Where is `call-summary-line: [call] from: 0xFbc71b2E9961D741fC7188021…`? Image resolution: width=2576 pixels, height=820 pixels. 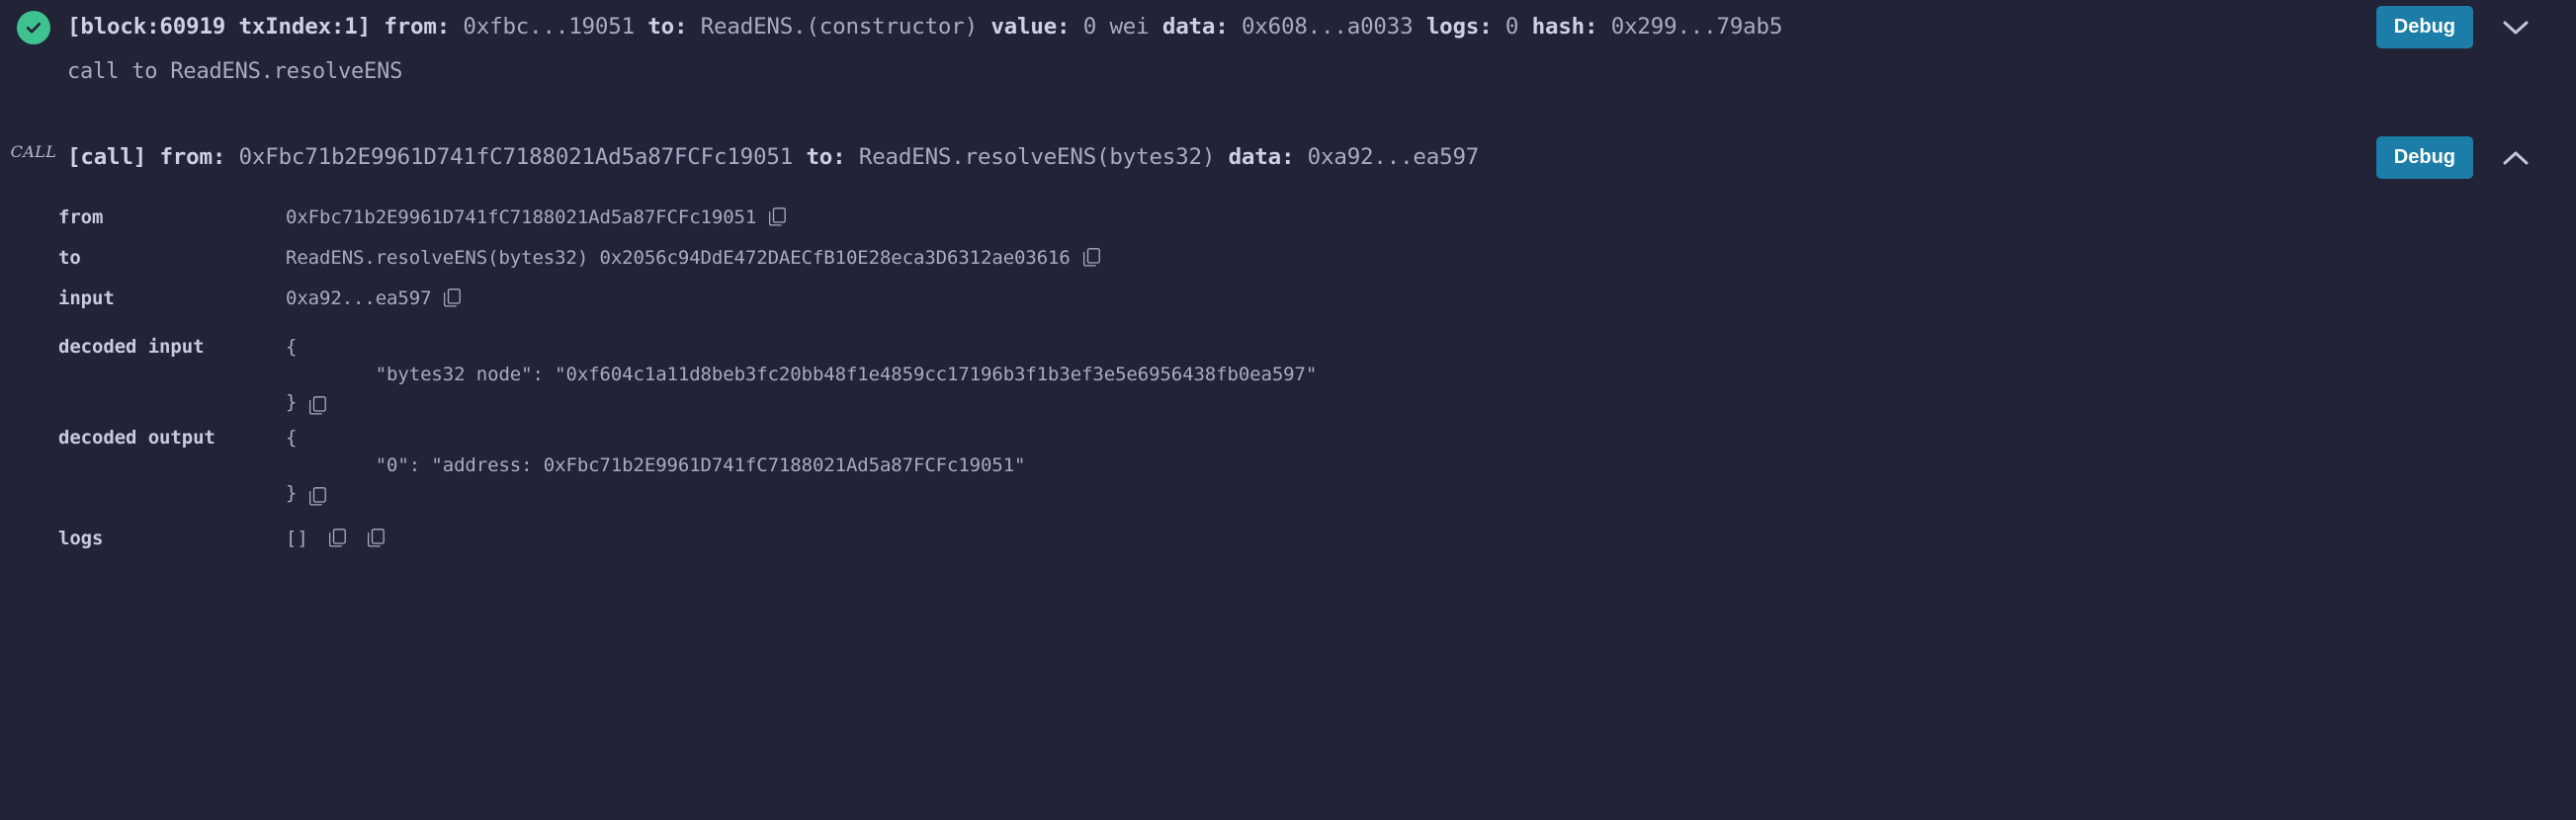
call-summary-line: [call] from: 0xFbc71b2E9961D741fC7188021… is located at coordinates (1221, 151).